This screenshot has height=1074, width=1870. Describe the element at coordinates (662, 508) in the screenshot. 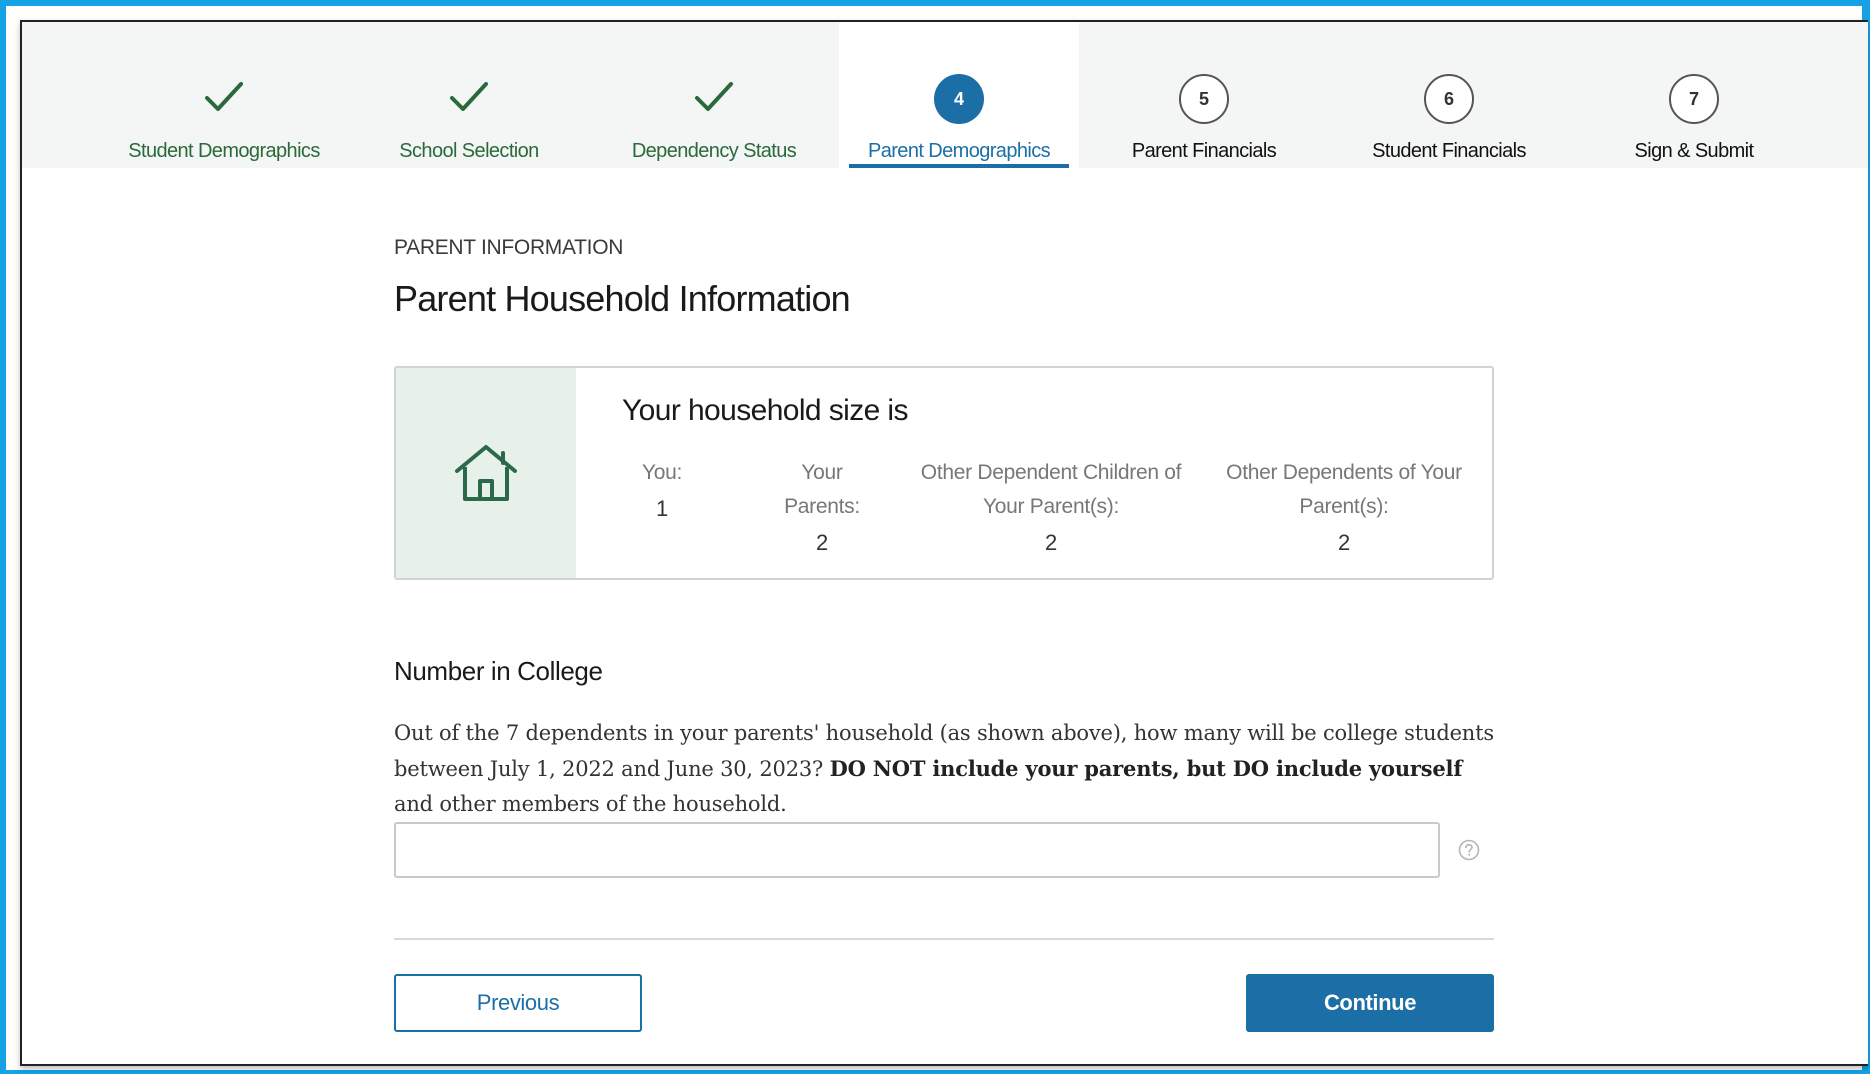

I see `metric-value: 1` at that location.